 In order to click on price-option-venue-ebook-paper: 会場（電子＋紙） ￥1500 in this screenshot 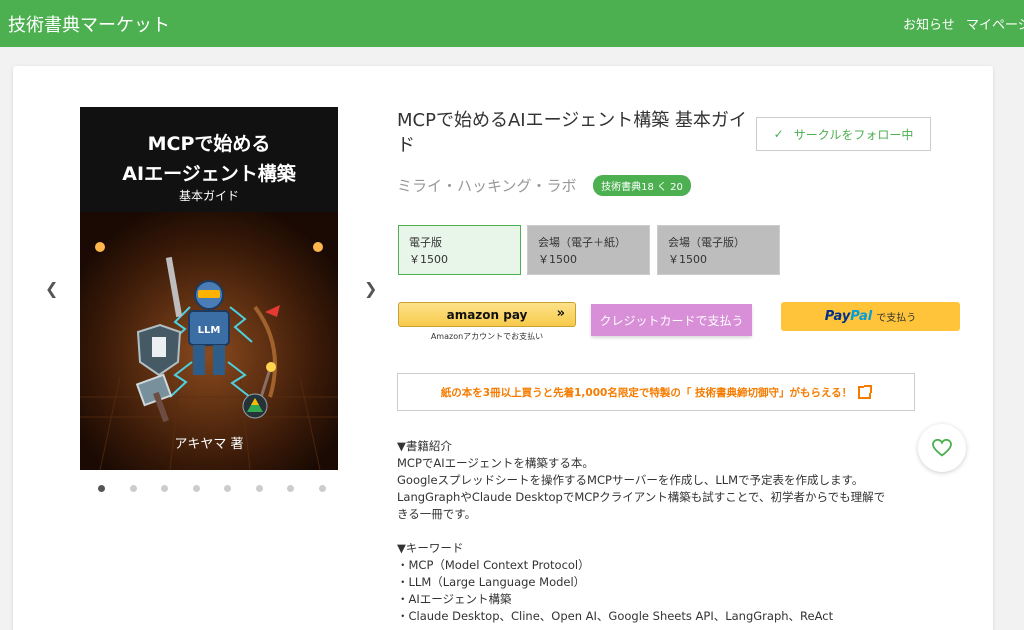, I will do `click(588, 250)`.